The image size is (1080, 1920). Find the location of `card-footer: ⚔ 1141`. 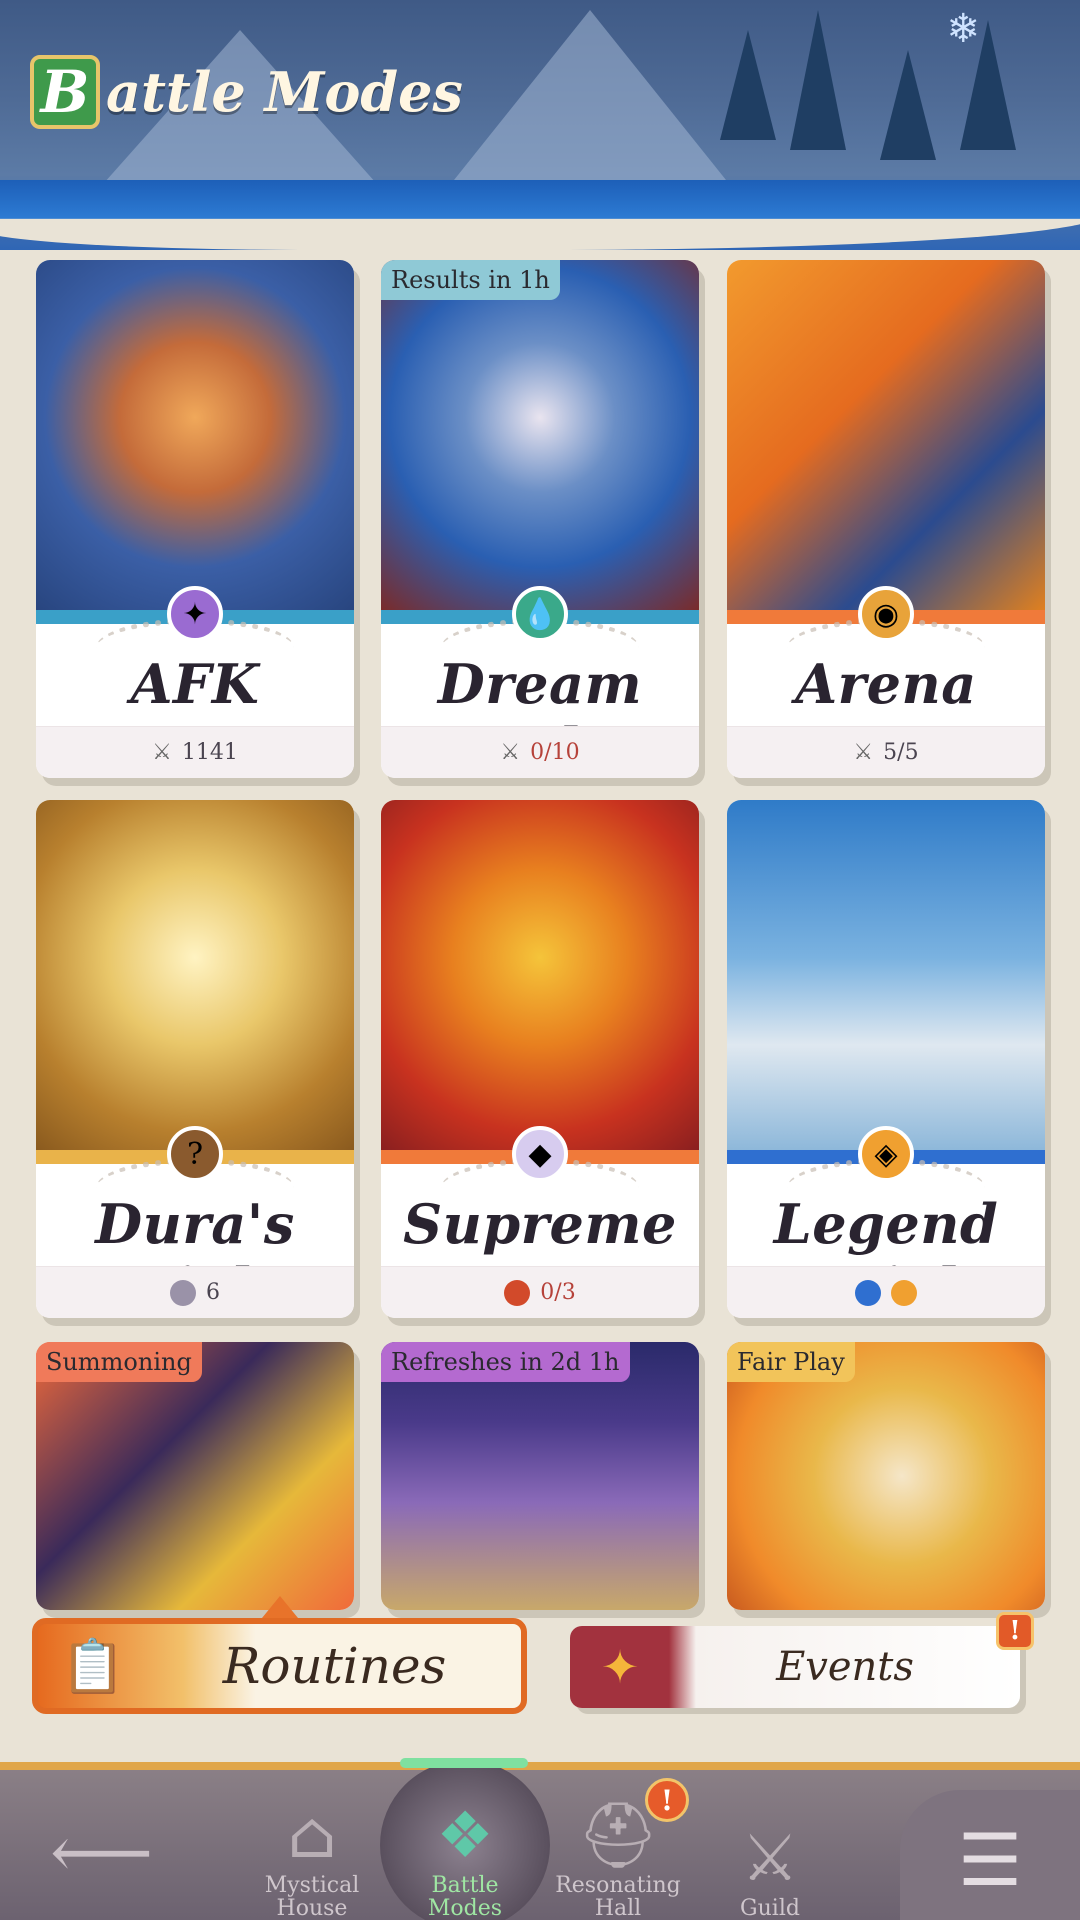

card-footer: ⚔ 1141 is located at coordinates (195, 752).